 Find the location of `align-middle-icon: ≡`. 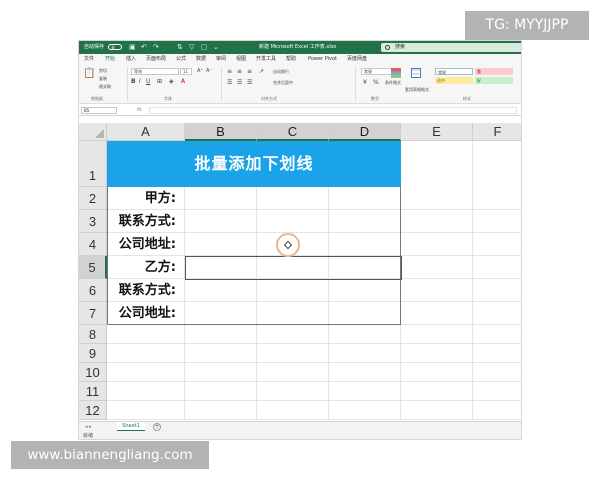

align-middle-icon: ≡ is located at coordinates (239, 71).